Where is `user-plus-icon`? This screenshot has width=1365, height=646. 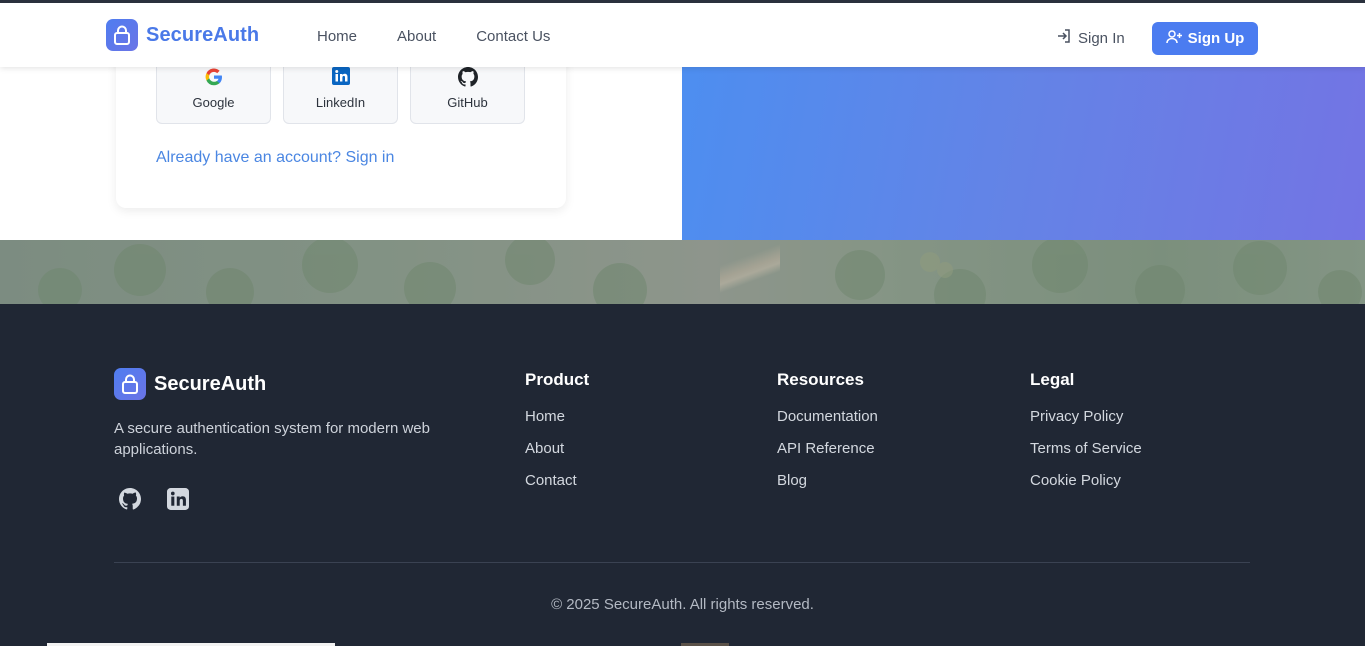 user-plus-icon is located at coordinates (1174, 39).